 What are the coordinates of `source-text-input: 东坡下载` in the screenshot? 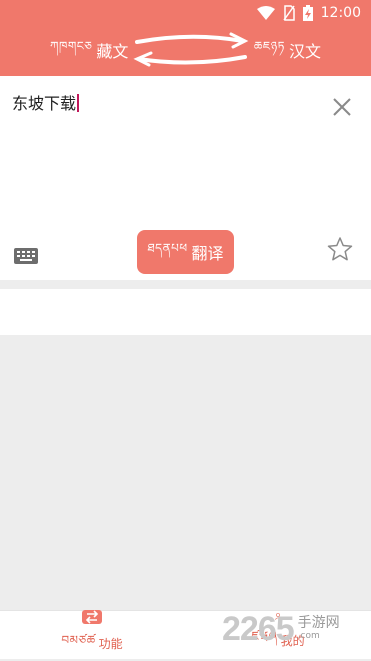 It's located at (46, 102).